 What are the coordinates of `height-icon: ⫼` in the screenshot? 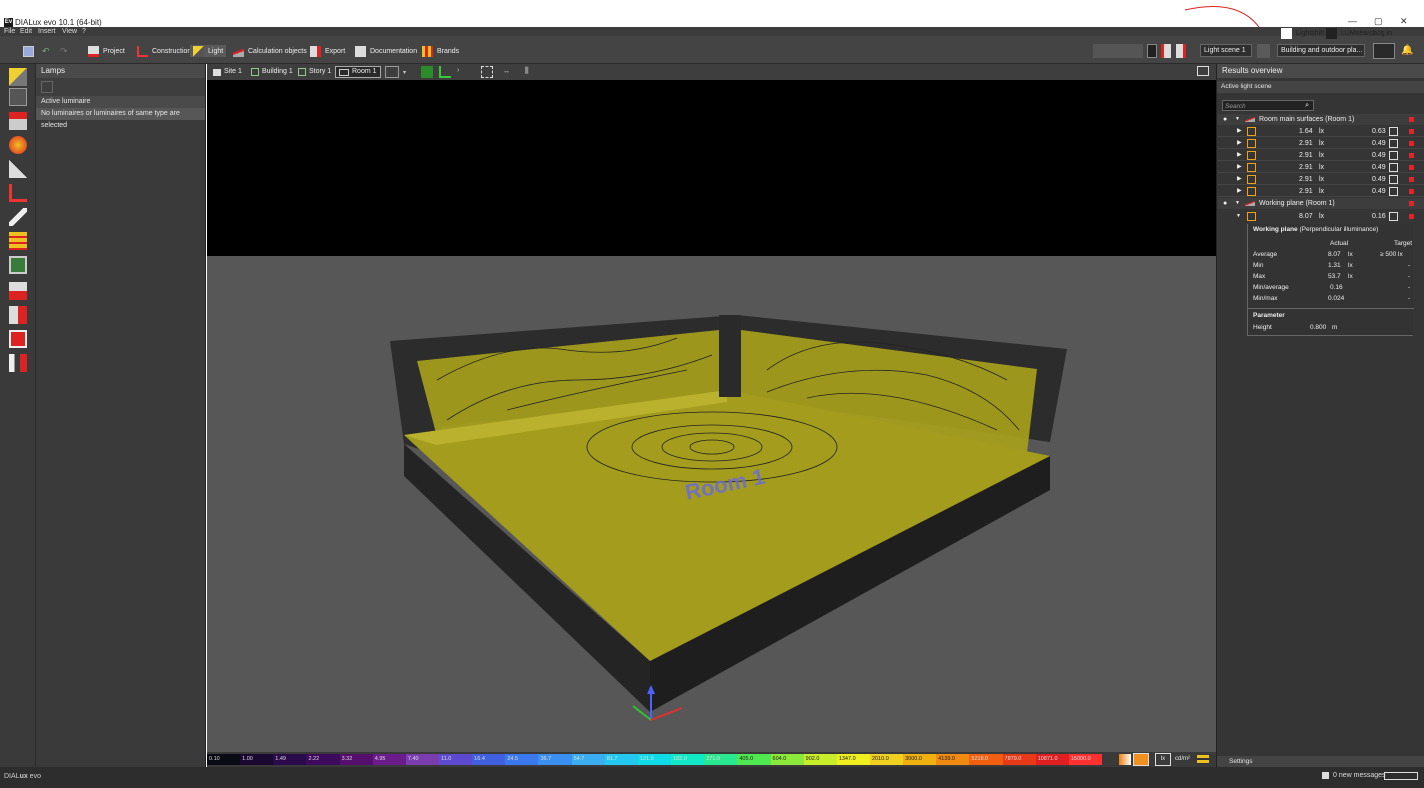 It's located at (527, 71).